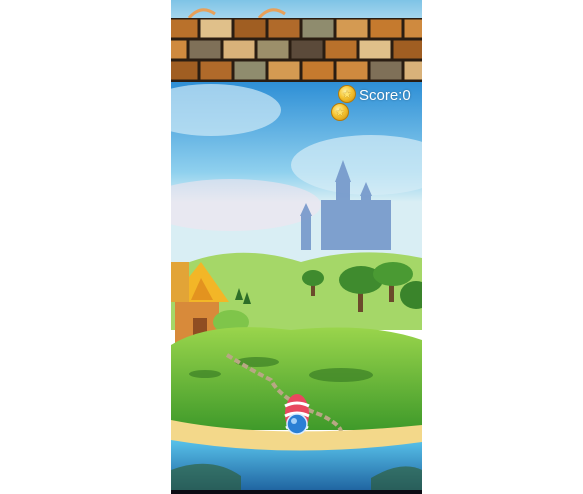  I want to click on next-bubble, so click(297, 424).